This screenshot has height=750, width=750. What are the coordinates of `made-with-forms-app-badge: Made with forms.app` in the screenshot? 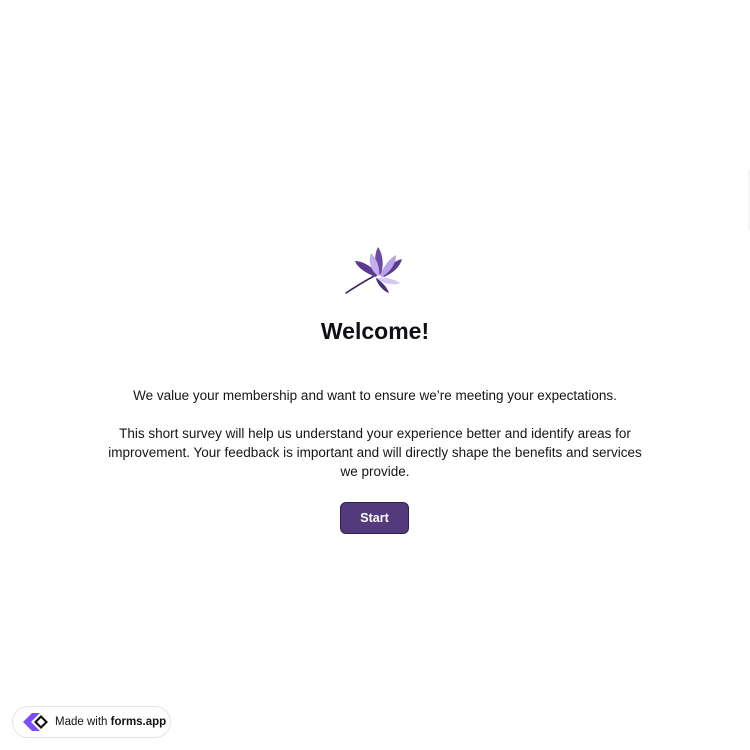 It's located at (91, 722).